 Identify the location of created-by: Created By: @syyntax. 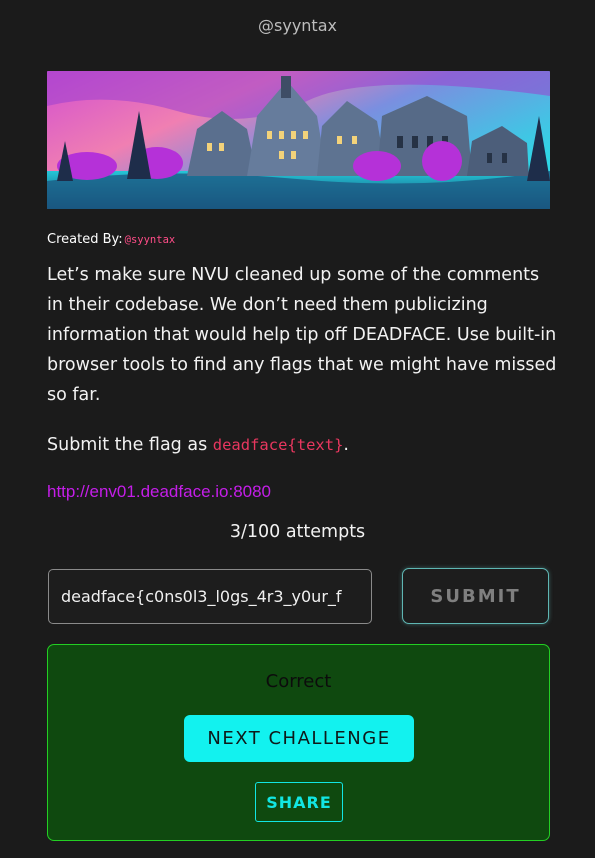
(111, 239).